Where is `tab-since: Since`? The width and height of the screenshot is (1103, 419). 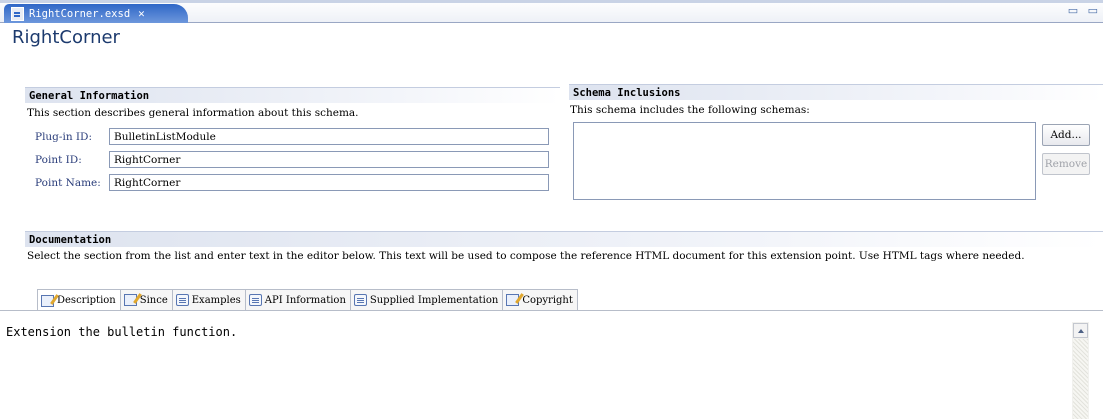
tab-since: Since is located at coordinates (146, 299).